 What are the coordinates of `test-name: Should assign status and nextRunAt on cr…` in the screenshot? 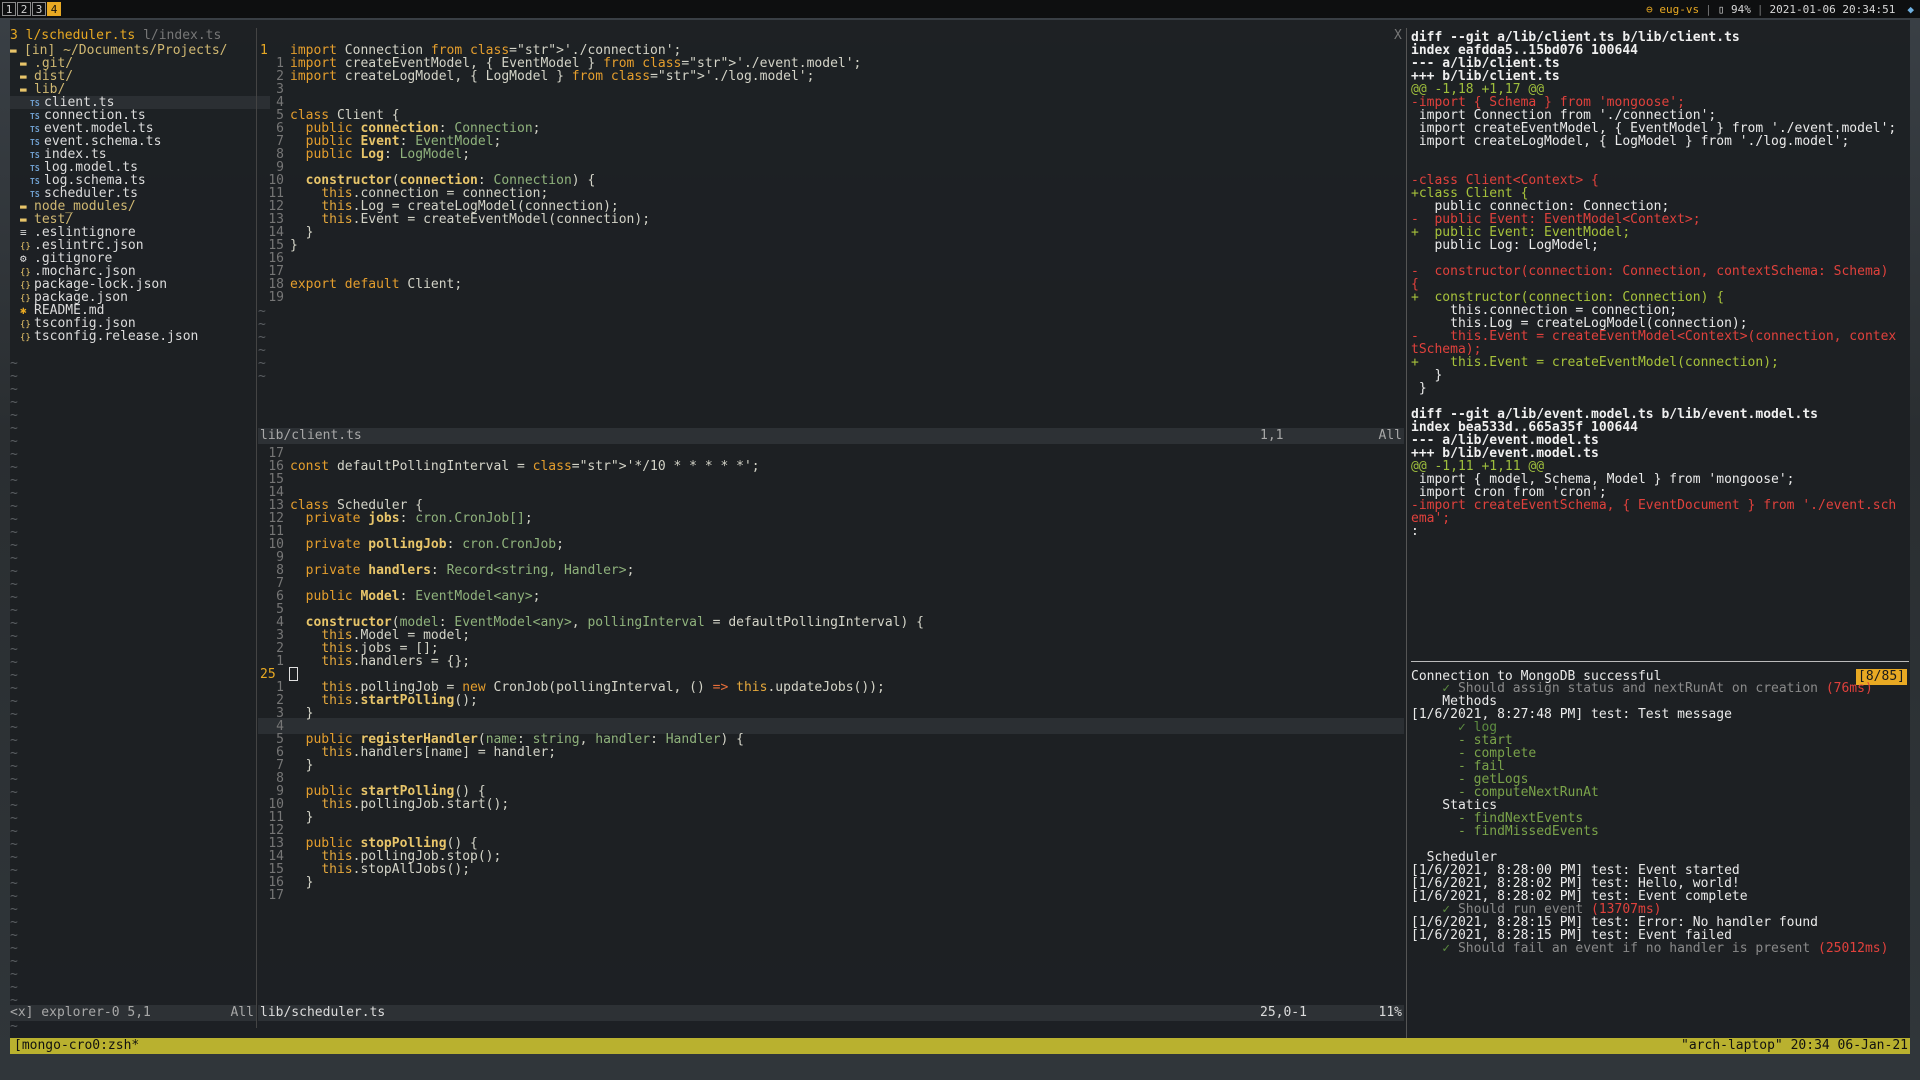 It's located at (1638, 688).